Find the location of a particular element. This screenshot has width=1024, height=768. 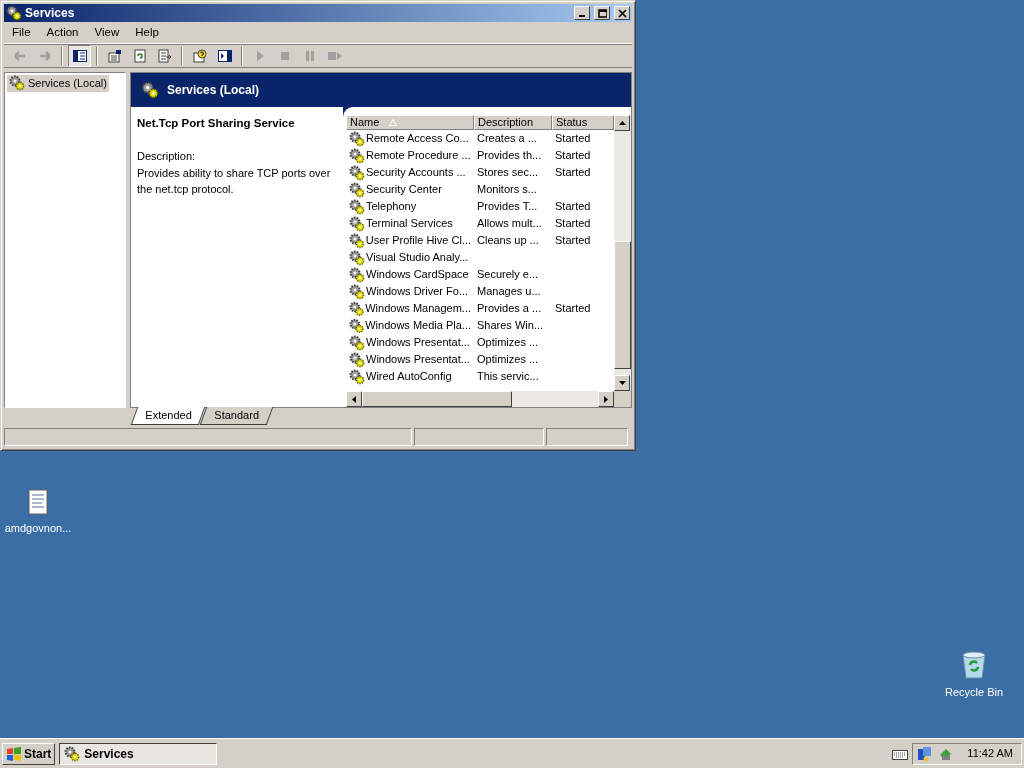

recycle-bin-icon is located at coordinates (974, 665).